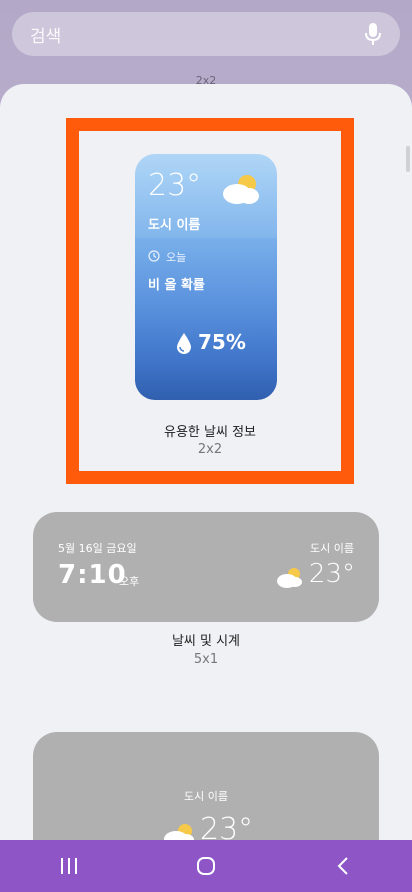  What do you see at coordinates (129, 581) in the screenshot?
I see `ampm-label: 오후` at bounding box center [129, 581].